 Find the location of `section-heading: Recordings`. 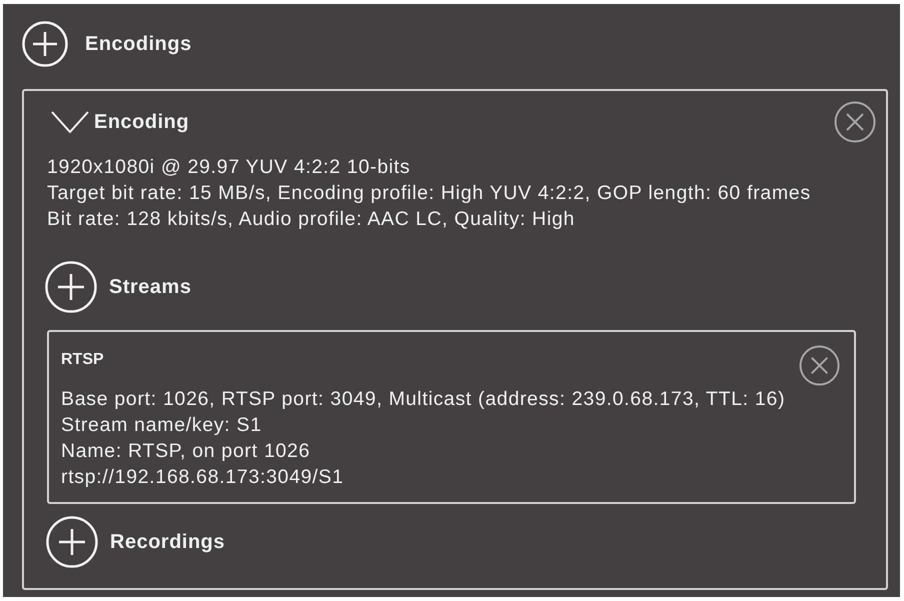

section-heading: Recordings is located at coordinates (168, 542).